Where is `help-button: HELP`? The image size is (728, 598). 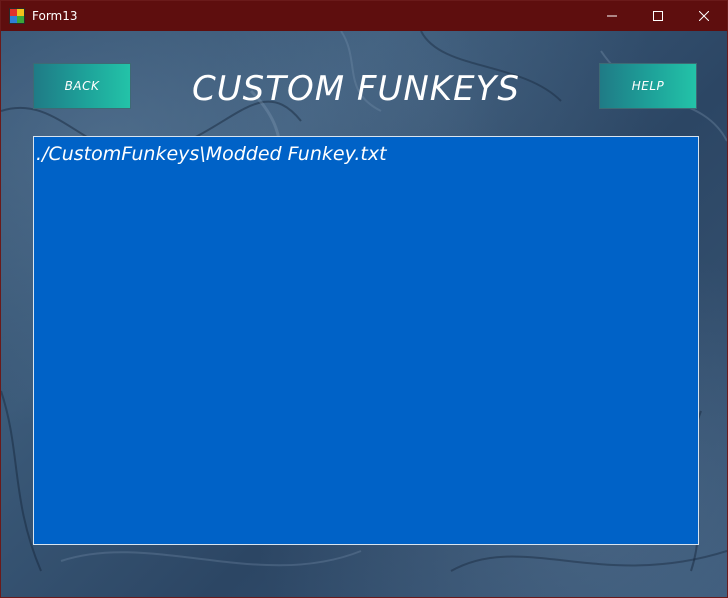 help-button: HELP is located at coordinates (648, 86).